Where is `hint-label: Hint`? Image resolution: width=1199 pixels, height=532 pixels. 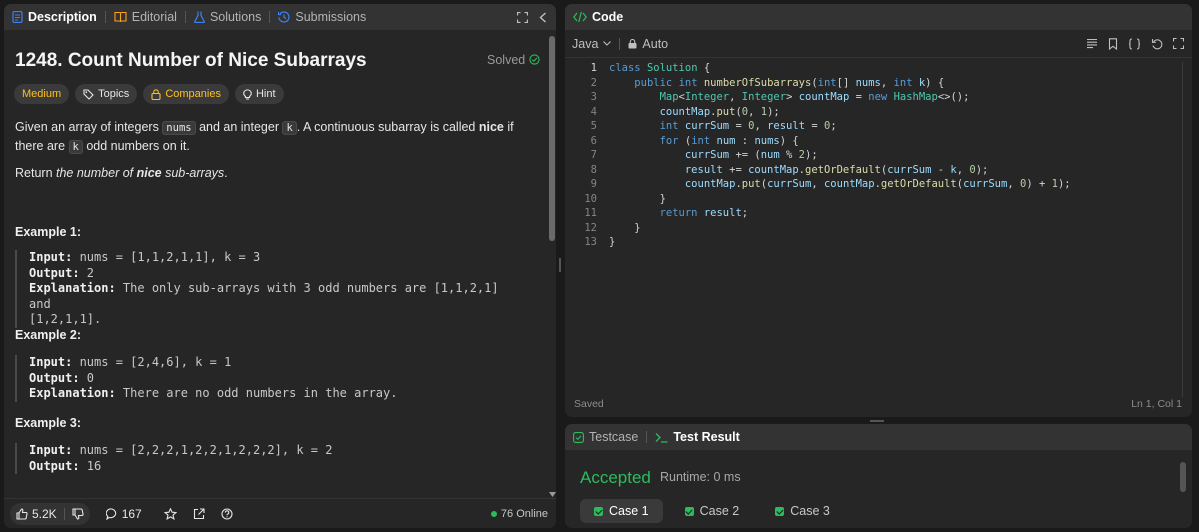
hint-label: Hint is located at coordinates (265, 94).